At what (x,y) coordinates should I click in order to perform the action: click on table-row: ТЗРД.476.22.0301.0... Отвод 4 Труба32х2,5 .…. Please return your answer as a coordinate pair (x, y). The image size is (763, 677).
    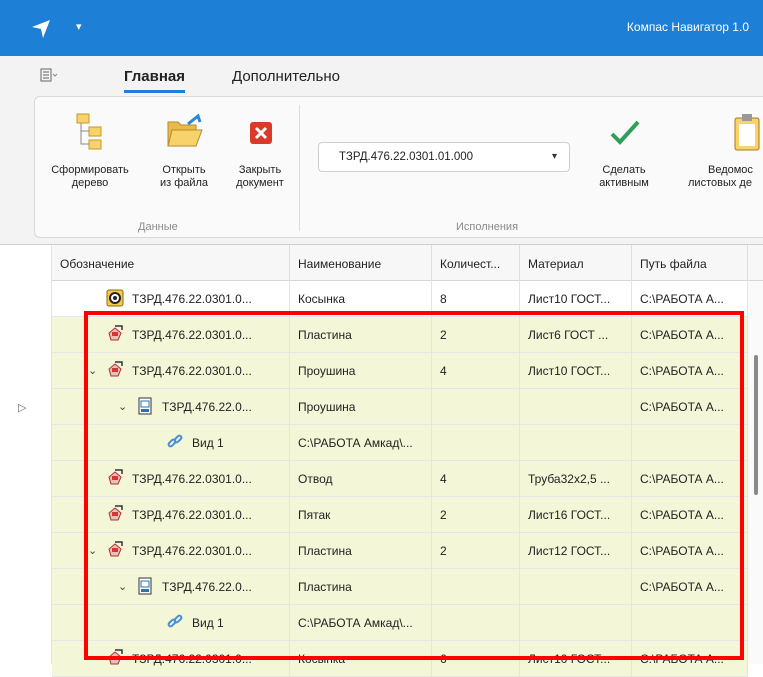
    Looking at the image, I should click on (400, 479).